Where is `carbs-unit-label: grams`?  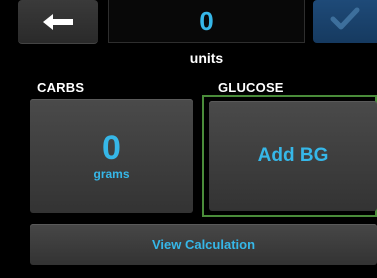
carbs-unit-label: grams is located at coordinates (111, 174).